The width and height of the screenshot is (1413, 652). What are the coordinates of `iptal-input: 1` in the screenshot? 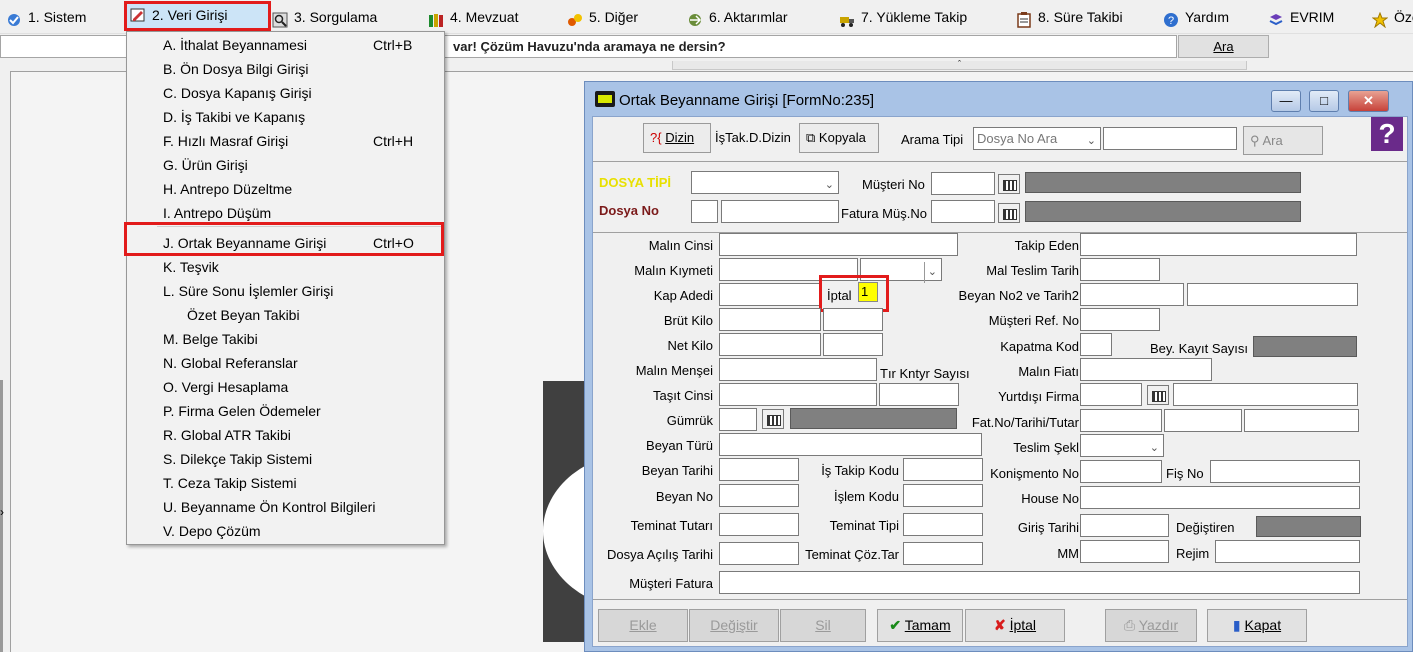 It's located at (868, 292).